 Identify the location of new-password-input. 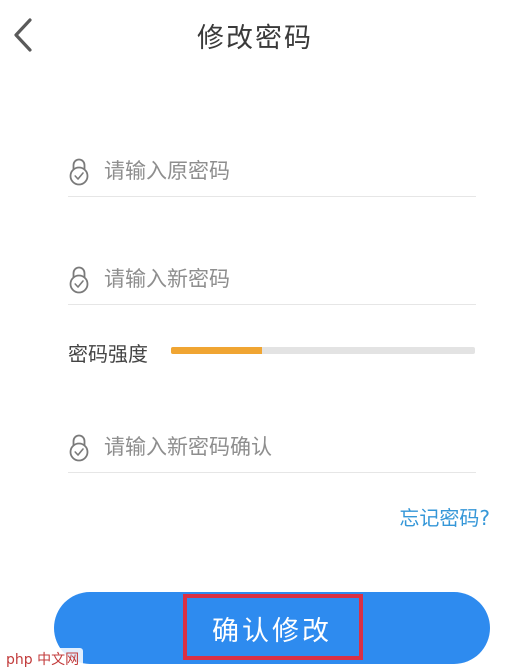
(284, 279).